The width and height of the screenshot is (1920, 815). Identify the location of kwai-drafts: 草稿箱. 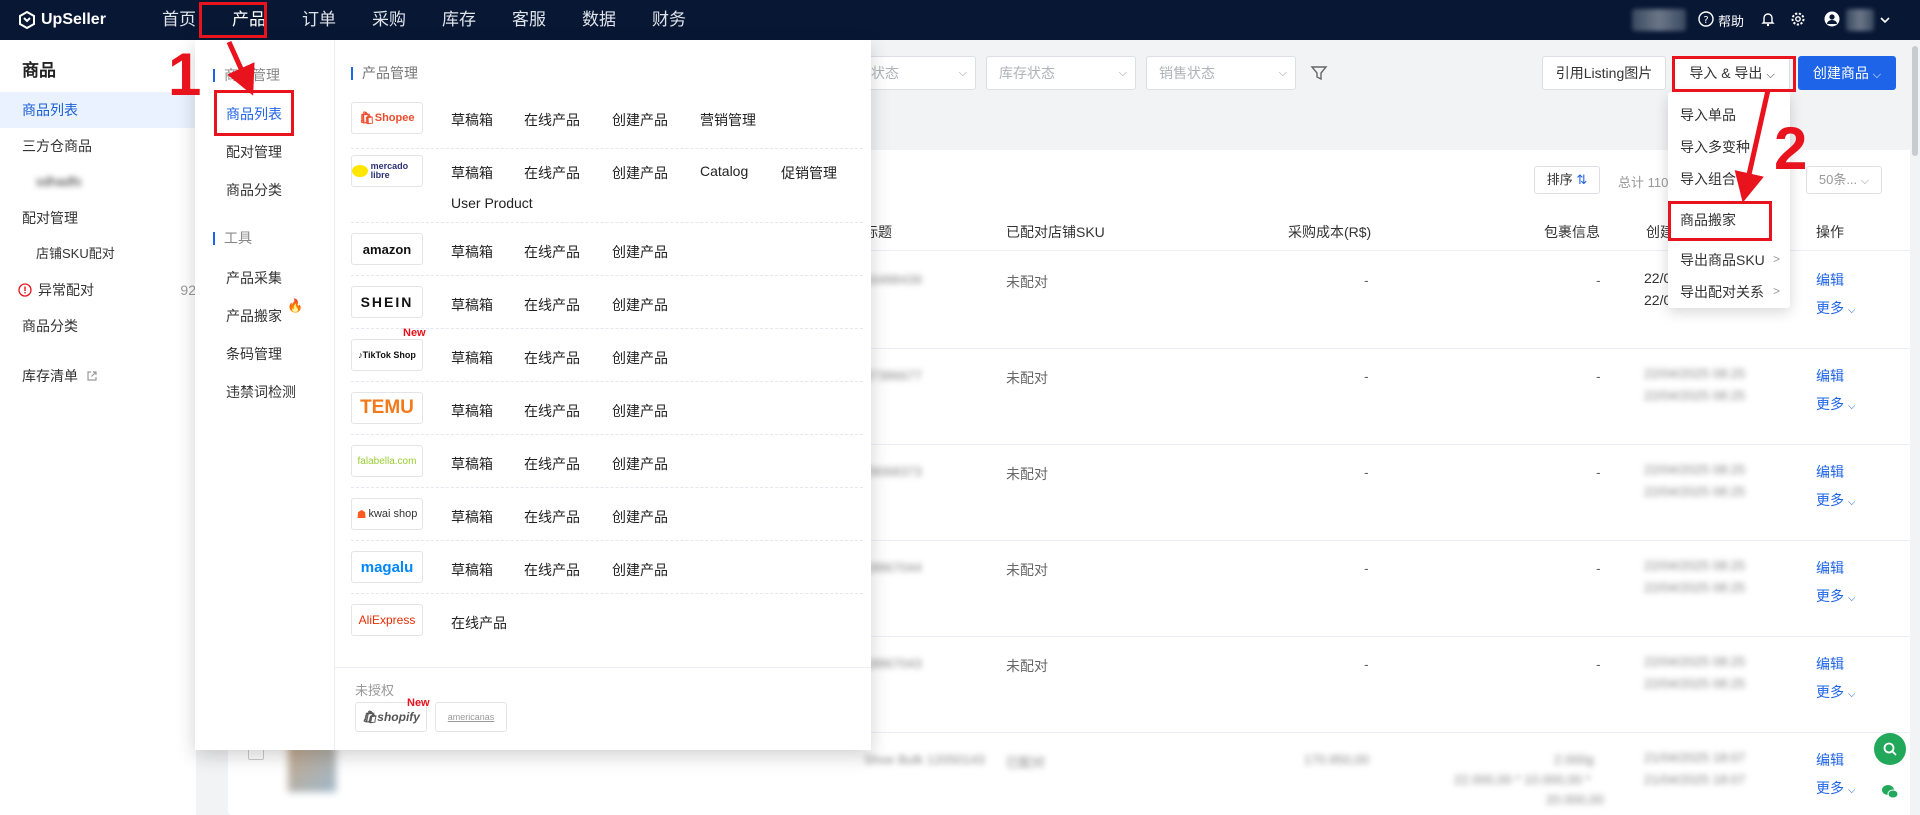
(472, 517).